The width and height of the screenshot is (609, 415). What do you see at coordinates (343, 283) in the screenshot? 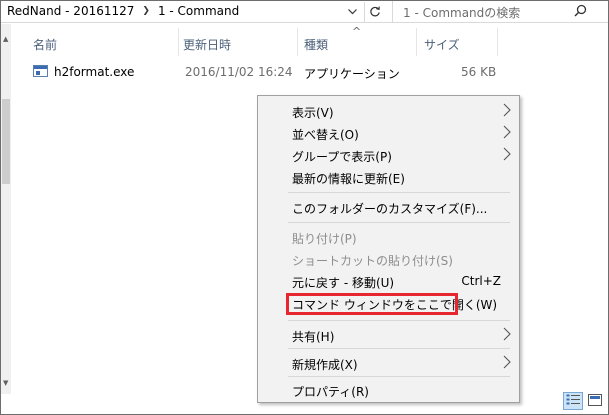
I see `menu-item-label: 元に戻す - 移動(U)` at bounding box center [343, 283].